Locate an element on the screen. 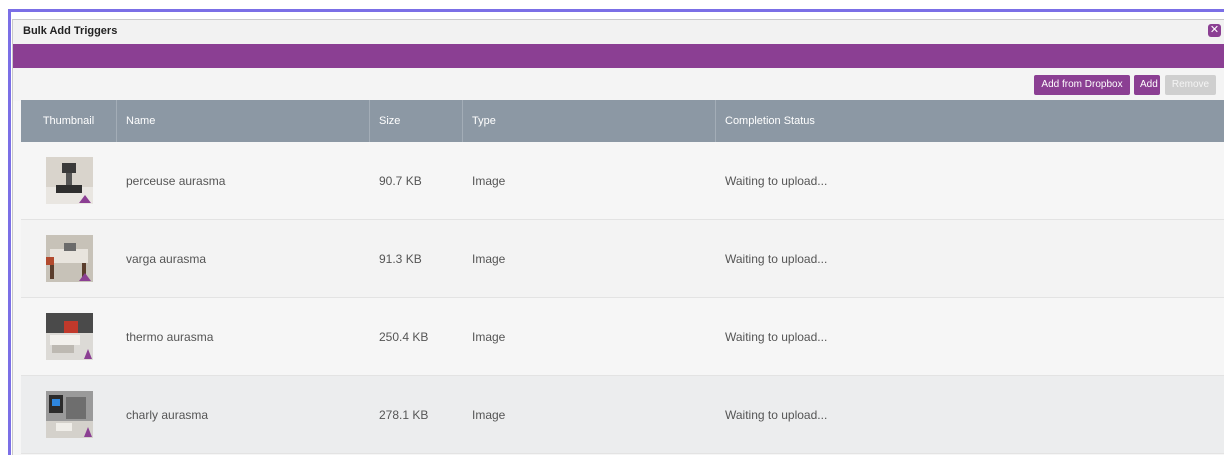 The width and height of the screenshot is (1224, 455). column-header-thumbnail: Thumbnail is located at coordinates (69, 121).